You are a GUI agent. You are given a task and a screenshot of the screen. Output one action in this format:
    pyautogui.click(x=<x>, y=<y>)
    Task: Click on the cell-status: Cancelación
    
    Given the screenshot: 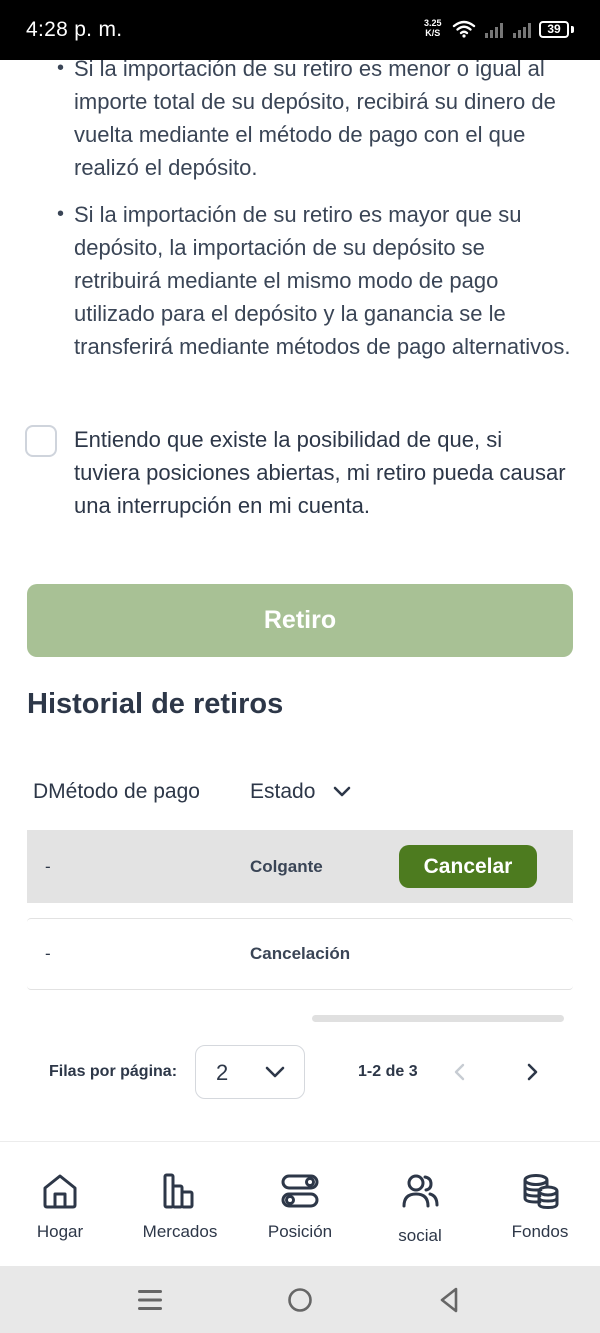 What is the action you would take?
    pyautogui.click(x=300, y=953)
    